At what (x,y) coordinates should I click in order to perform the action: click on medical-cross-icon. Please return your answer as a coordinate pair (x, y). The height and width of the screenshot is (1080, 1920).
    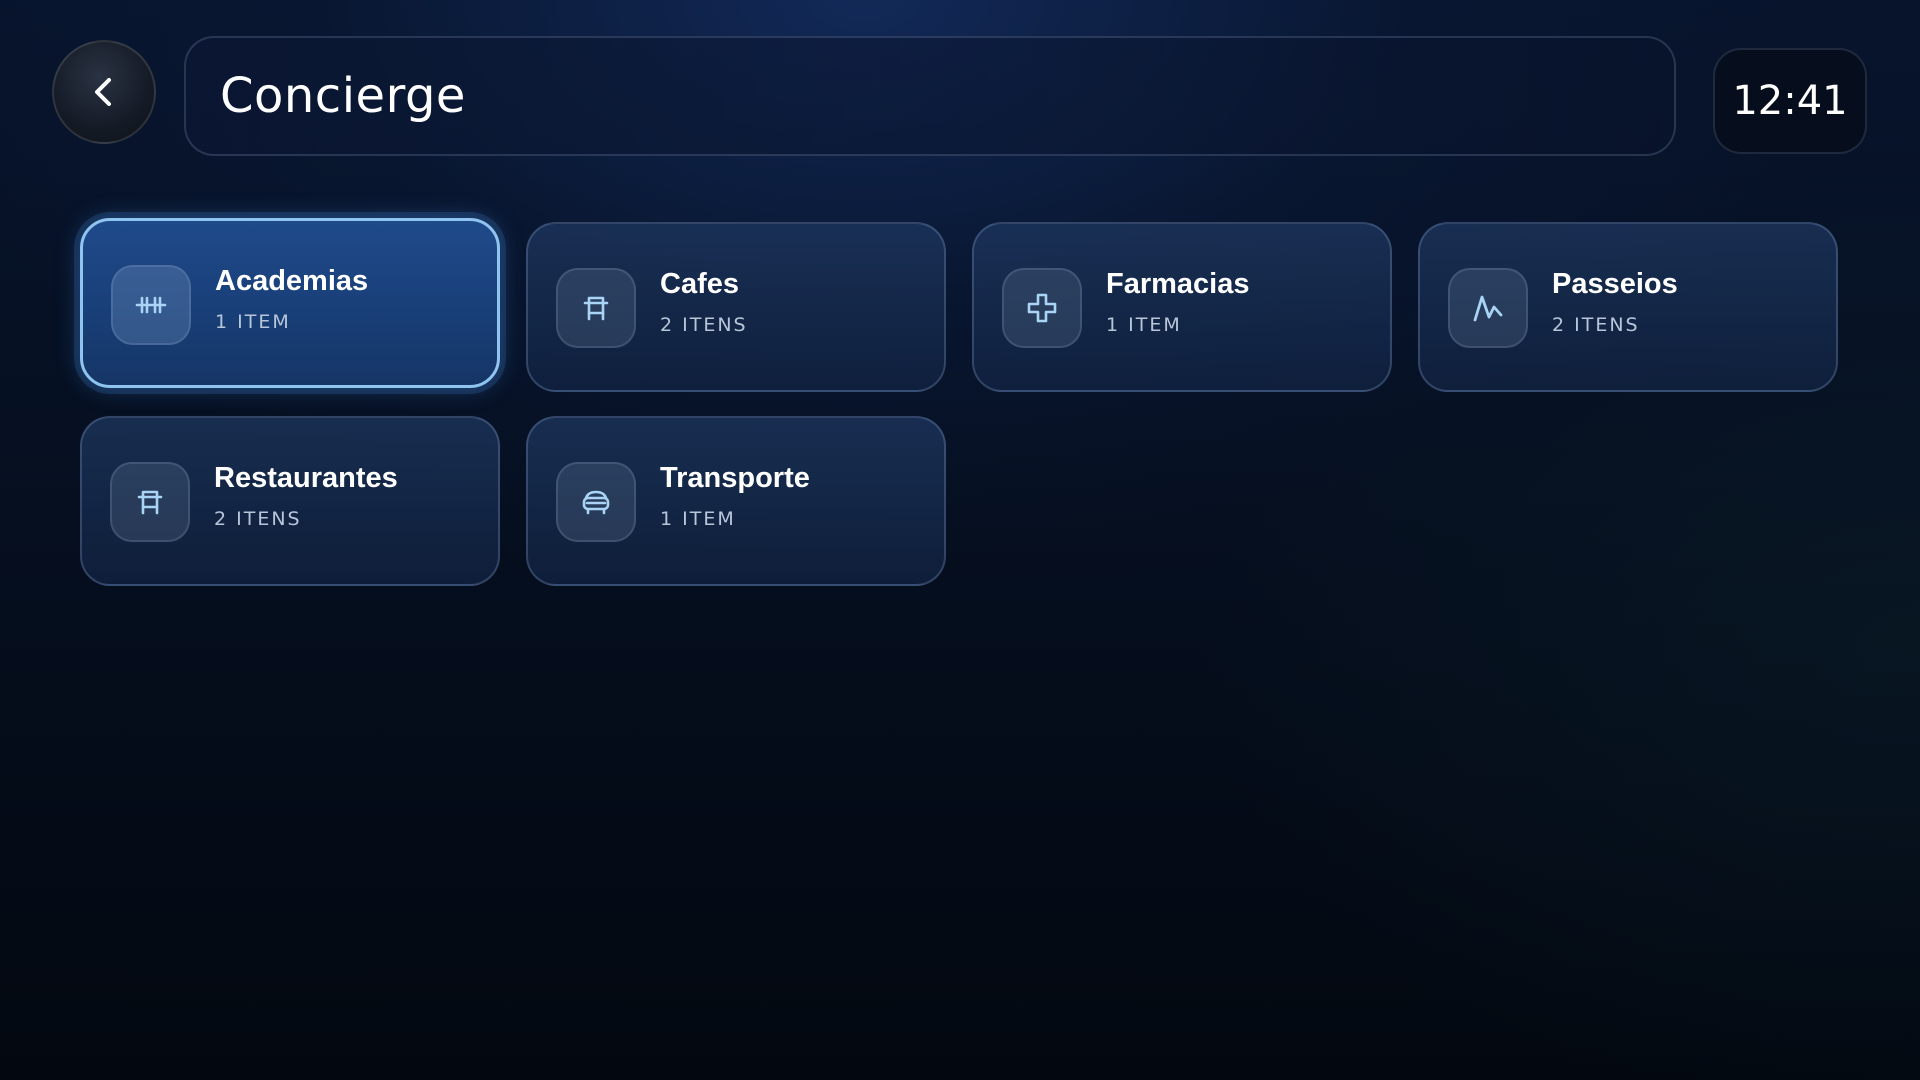
    Looking at the image, I should click on (1042, 308).